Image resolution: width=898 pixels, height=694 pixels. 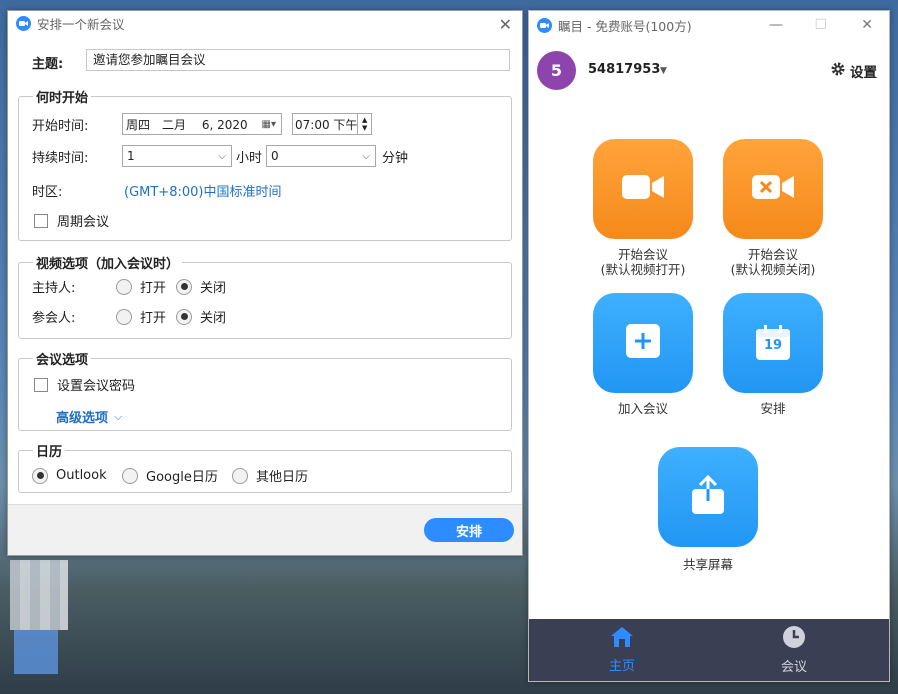 I want to click on host-label: 主持人:, so click(x=54, y=288).